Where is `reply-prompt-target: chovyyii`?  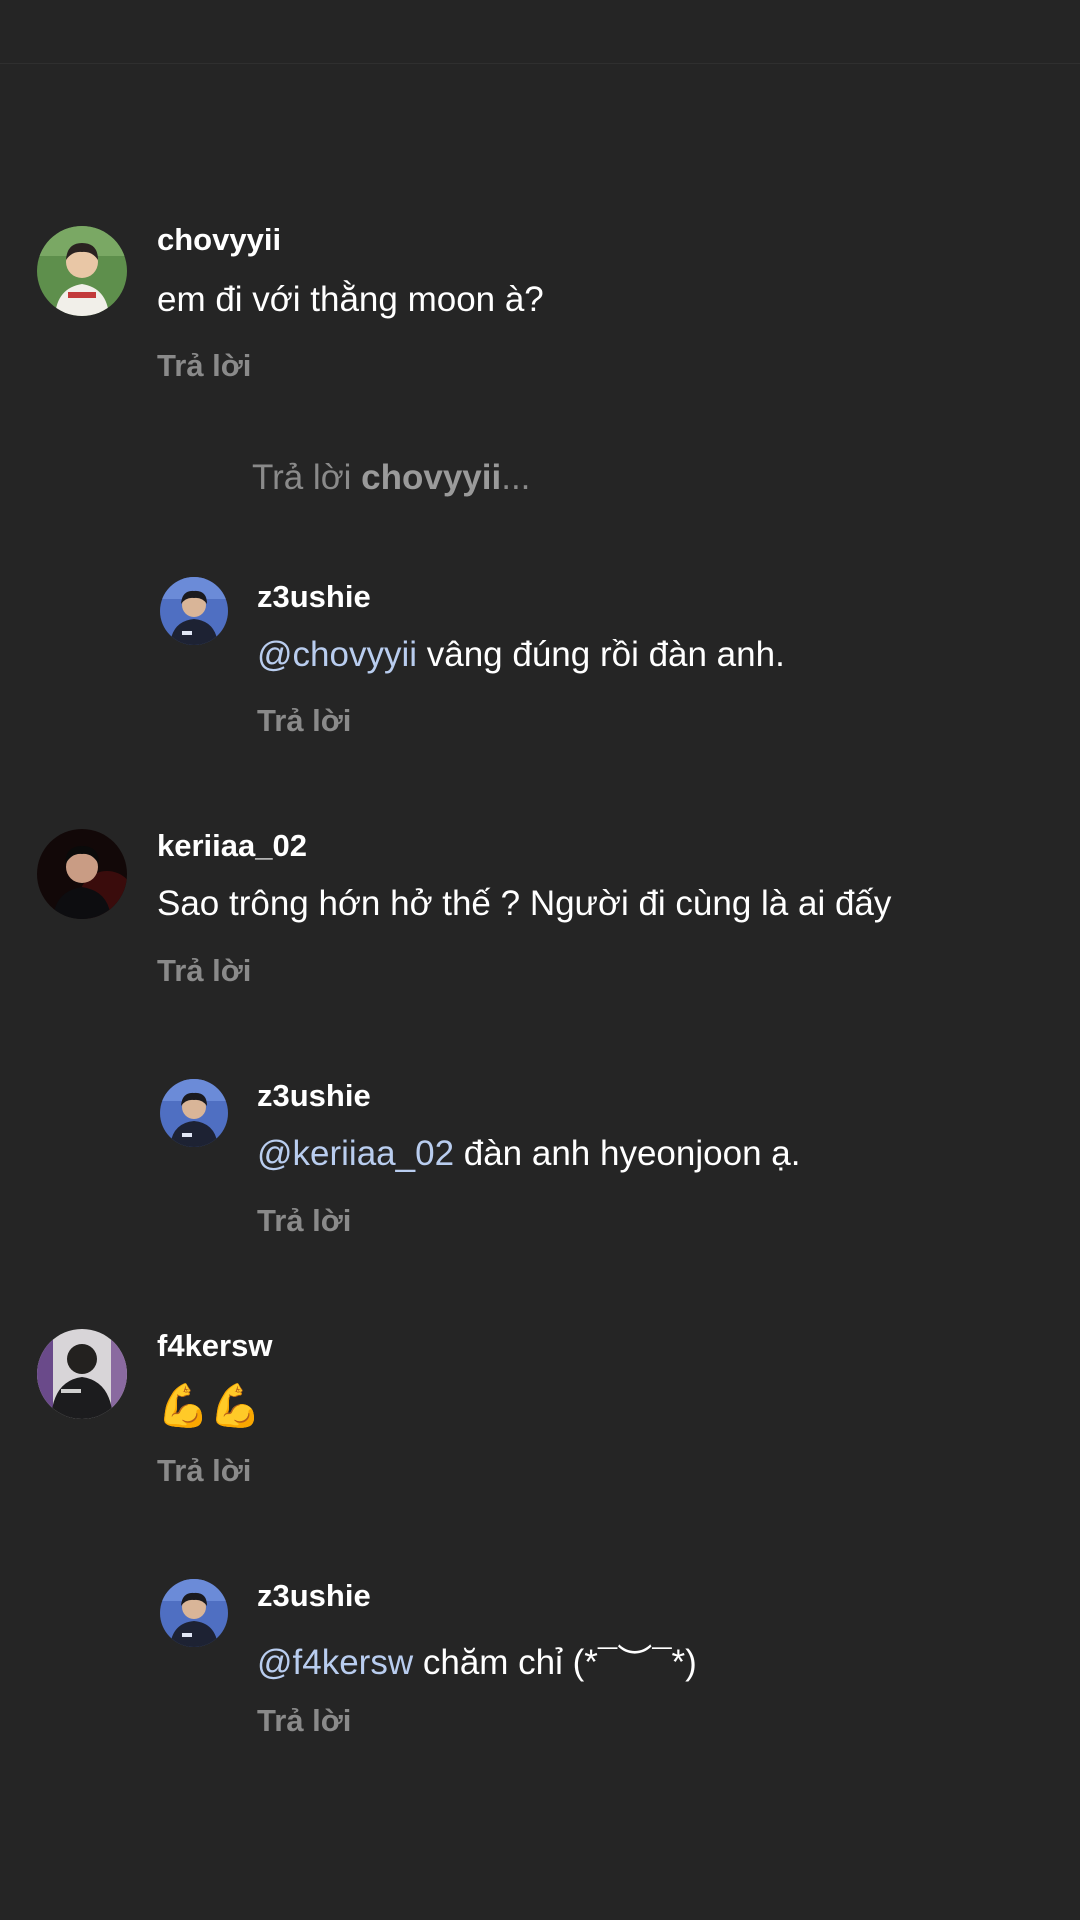
reply-prompt-target: chovyyii is located at coordinates (431, 477).